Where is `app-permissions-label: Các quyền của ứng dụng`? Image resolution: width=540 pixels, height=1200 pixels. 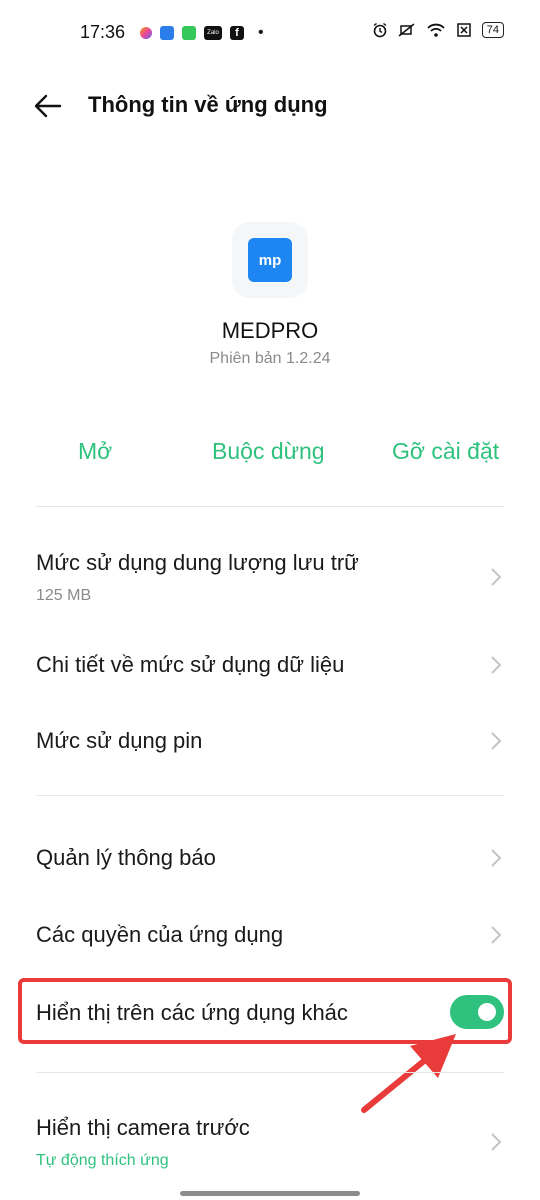
app-permissions-label: Các quyền của ứng dụng is located at coordinates (160, 934).